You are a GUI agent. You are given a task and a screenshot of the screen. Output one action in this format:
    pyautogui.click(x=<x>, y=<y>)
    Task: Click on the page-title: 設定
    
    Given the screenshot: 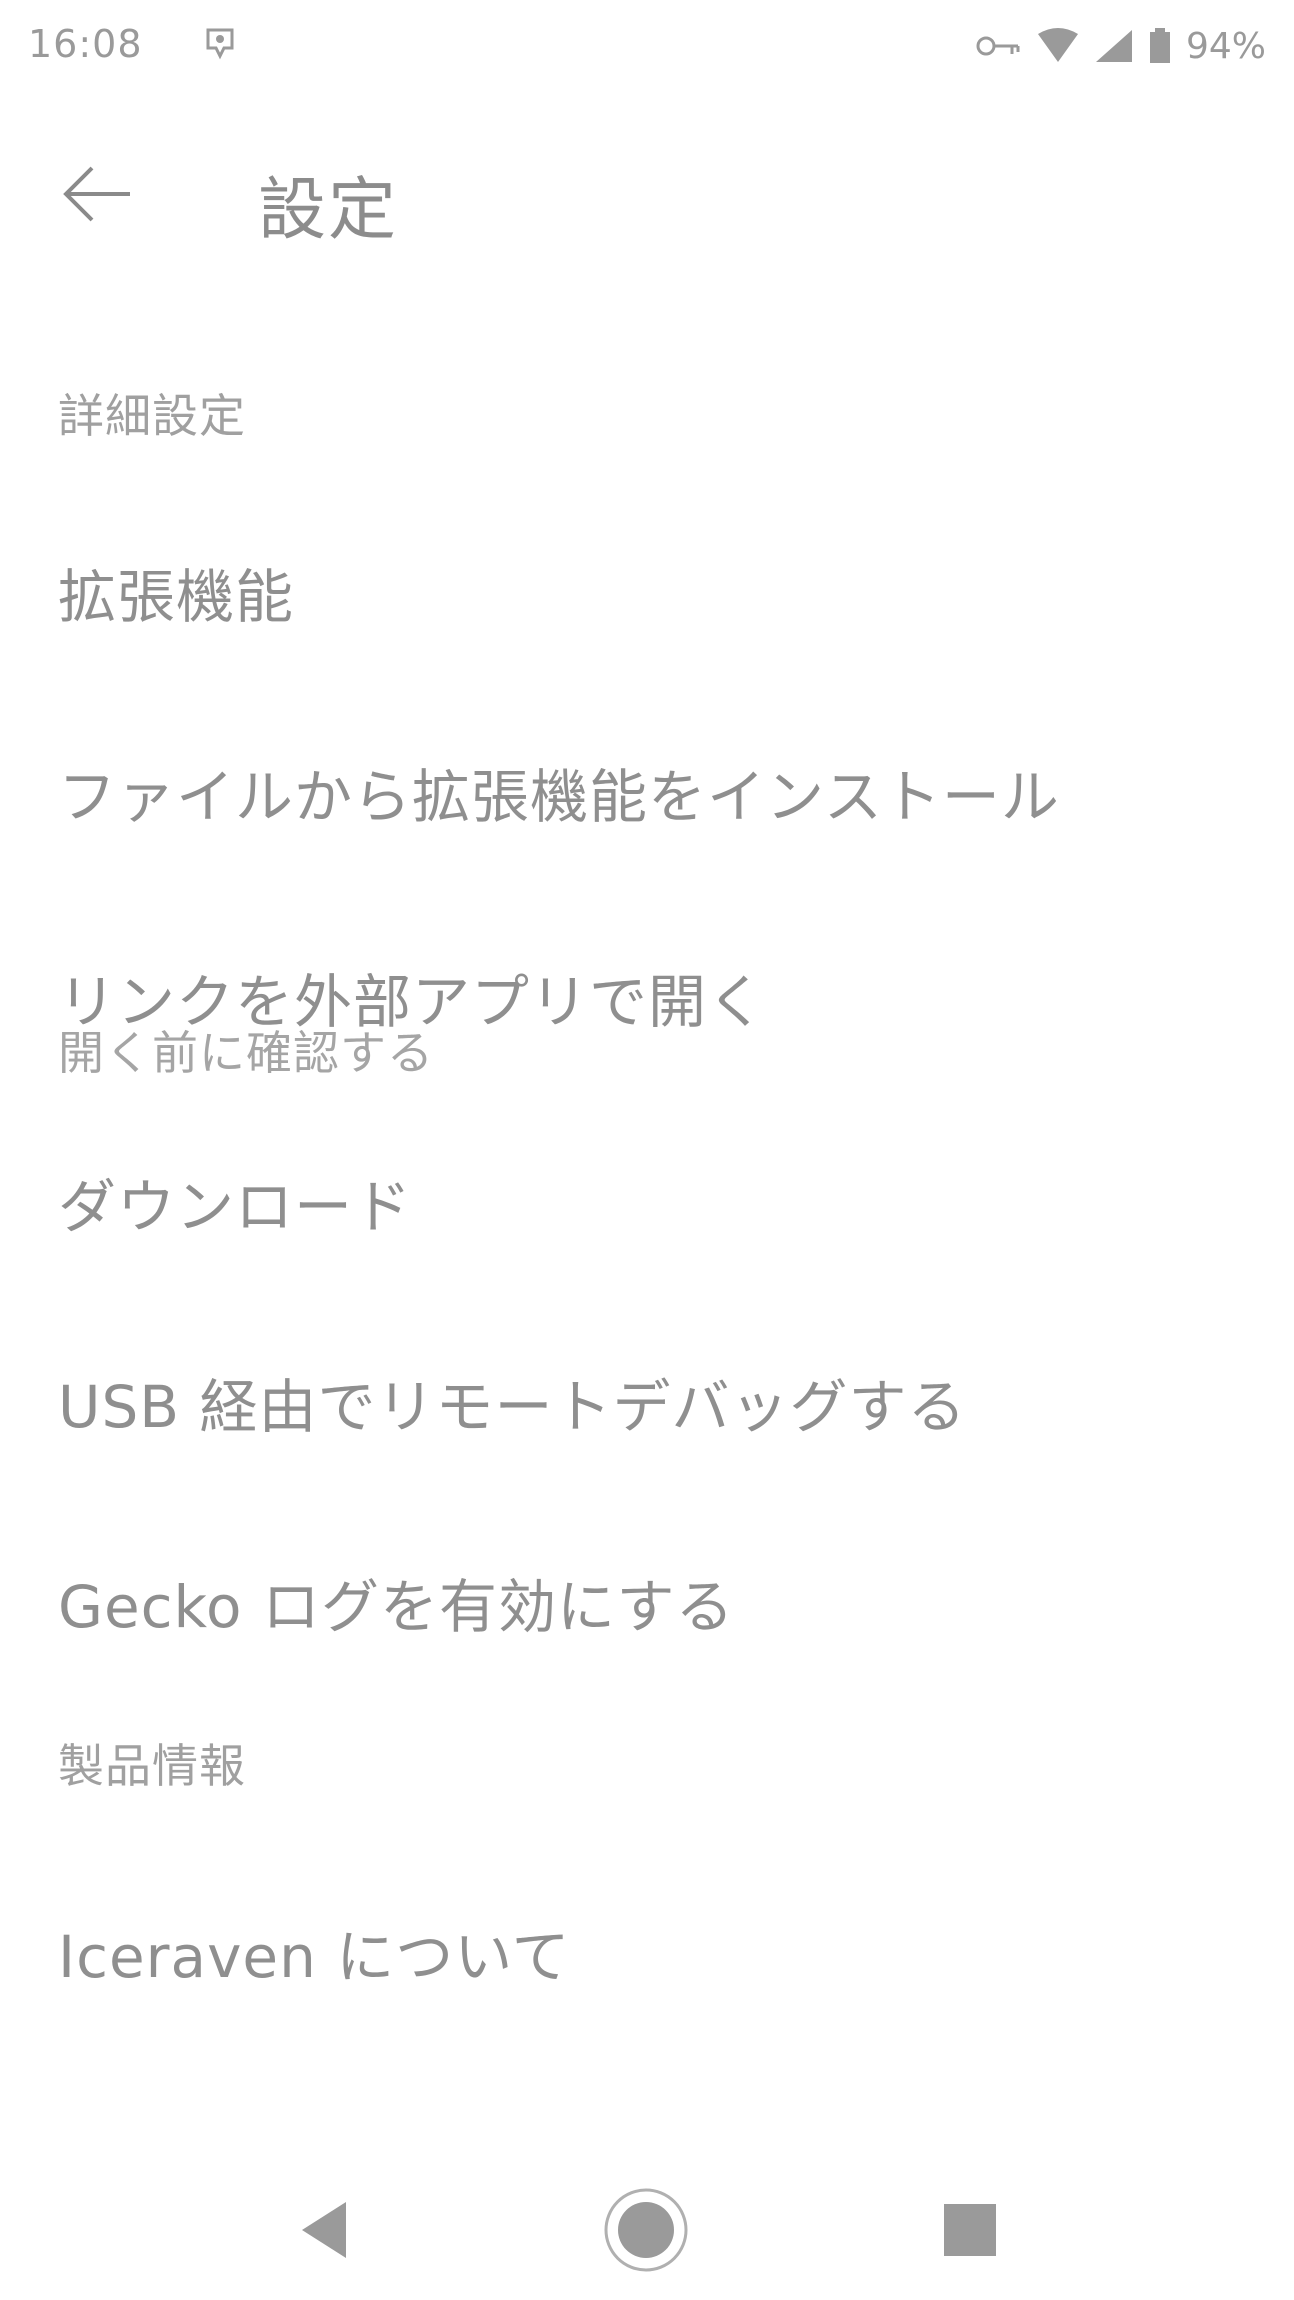 What is the action you would take?
    pyautogui.click(x=328, y=210)
    